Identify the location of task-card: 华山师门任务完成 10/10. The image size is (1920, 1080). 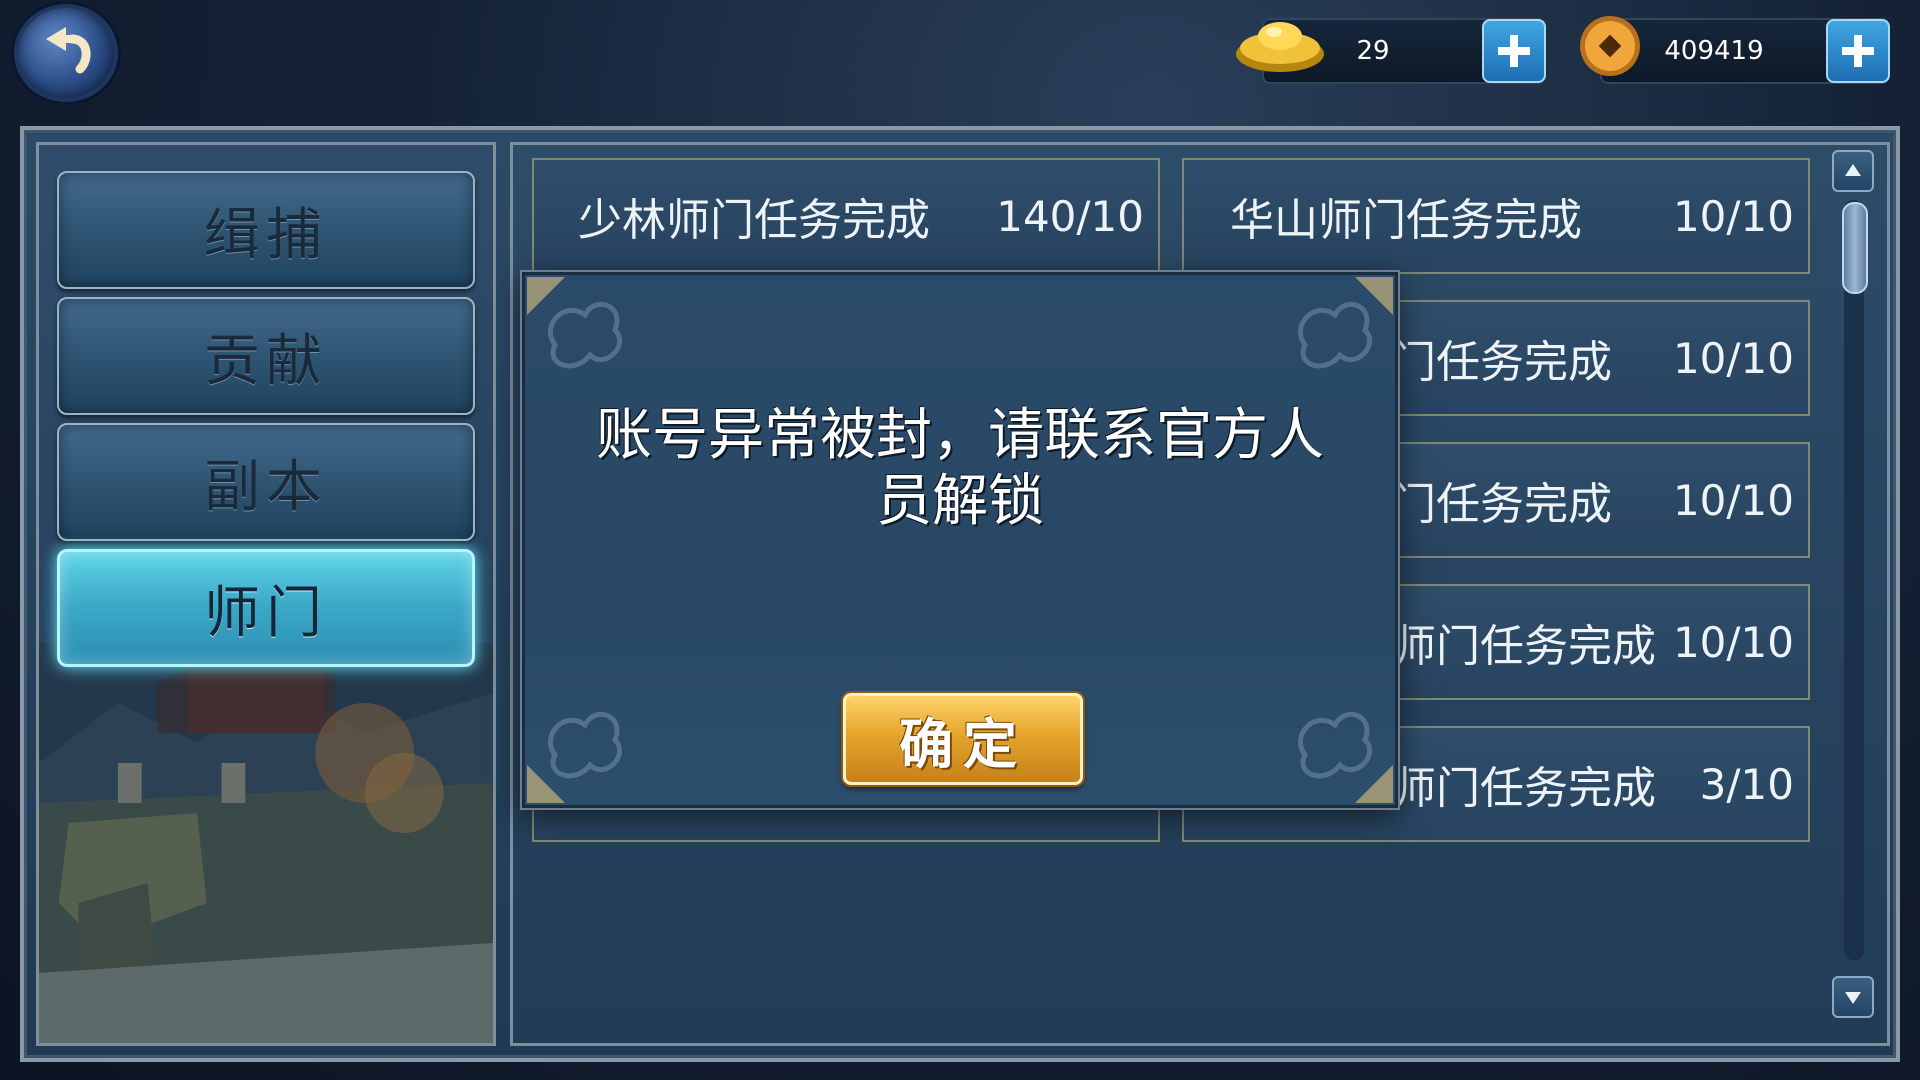
(1496, 216).